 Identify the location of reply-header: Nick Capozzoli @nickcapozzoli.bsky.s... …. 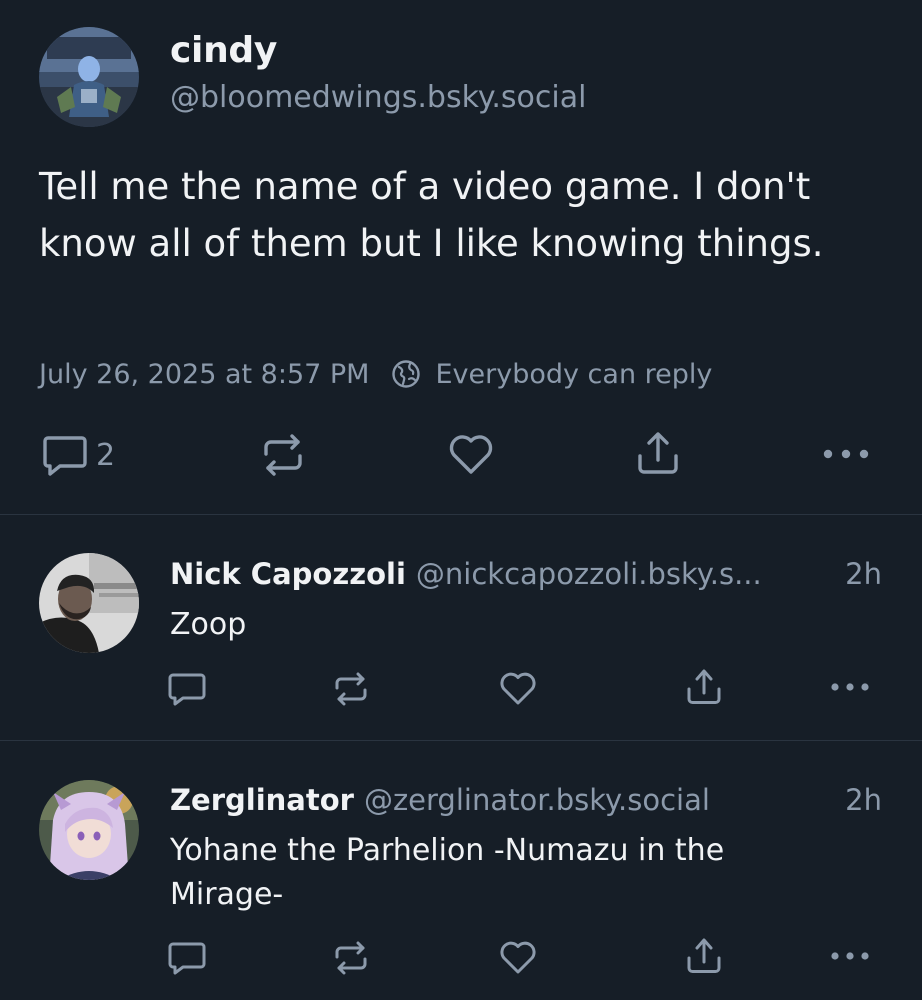
(526, 574).